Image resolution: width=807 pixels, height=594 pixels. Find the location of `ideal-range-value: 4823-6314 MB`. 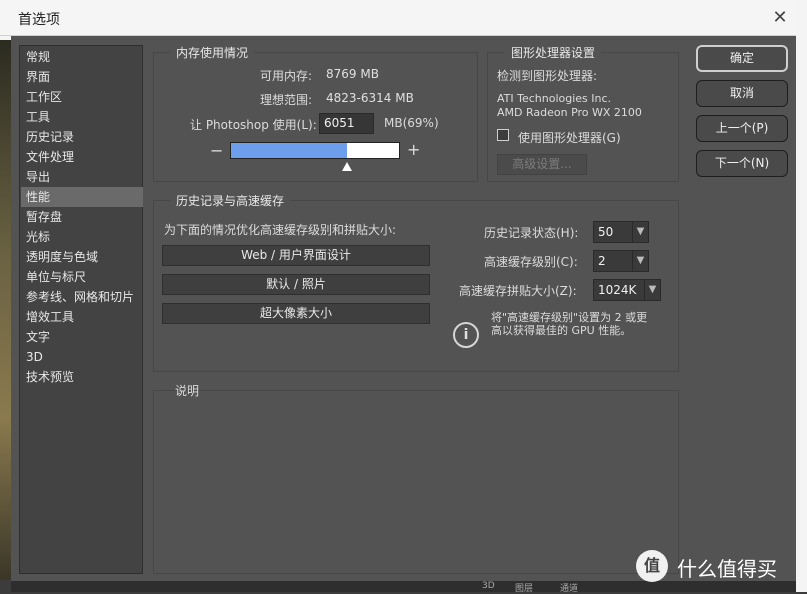

ideal-range-value: 4823-6314 MB is located at coordinates (370, 98).